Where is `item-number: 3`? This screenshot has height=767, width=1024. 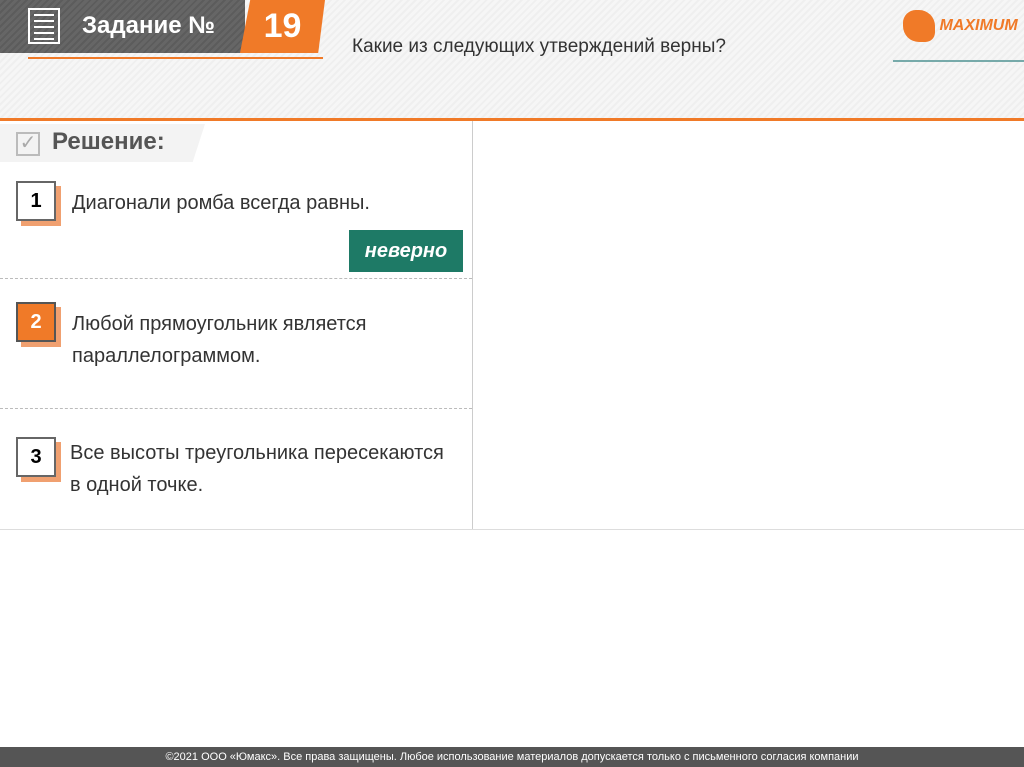 item-number: 3 is located at coordinates (36, 457).